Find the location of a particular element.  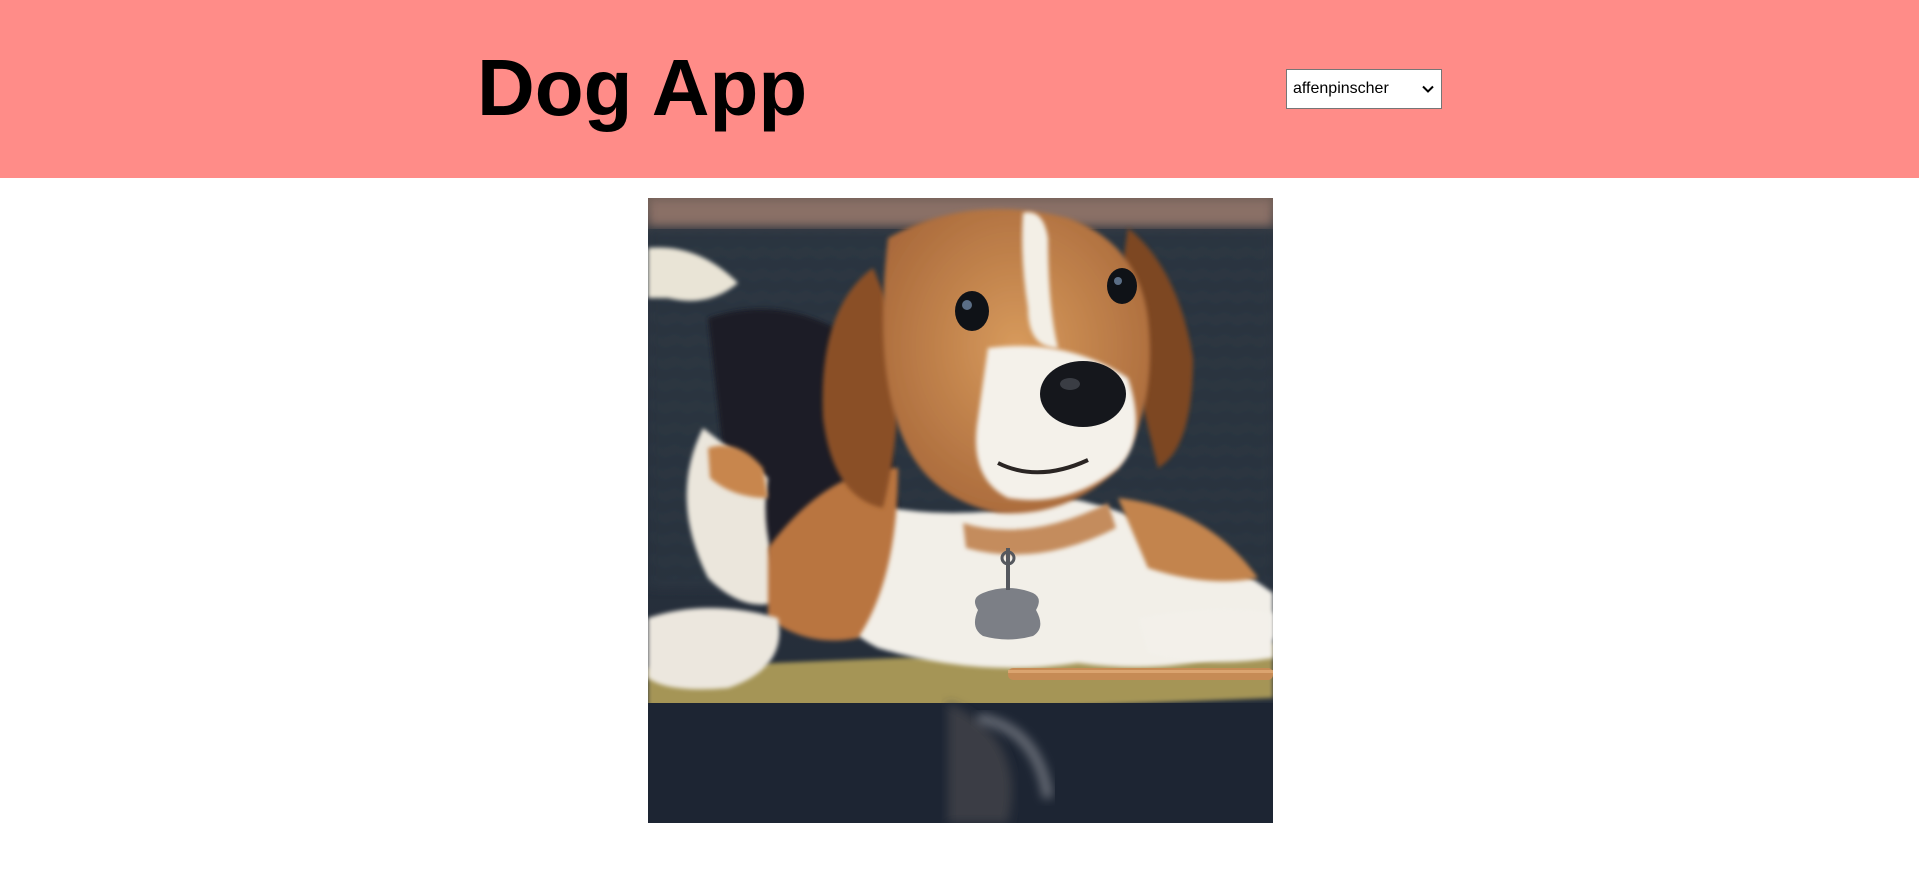

breed-select: affenpinscher is located at coordinates (1364, 89).